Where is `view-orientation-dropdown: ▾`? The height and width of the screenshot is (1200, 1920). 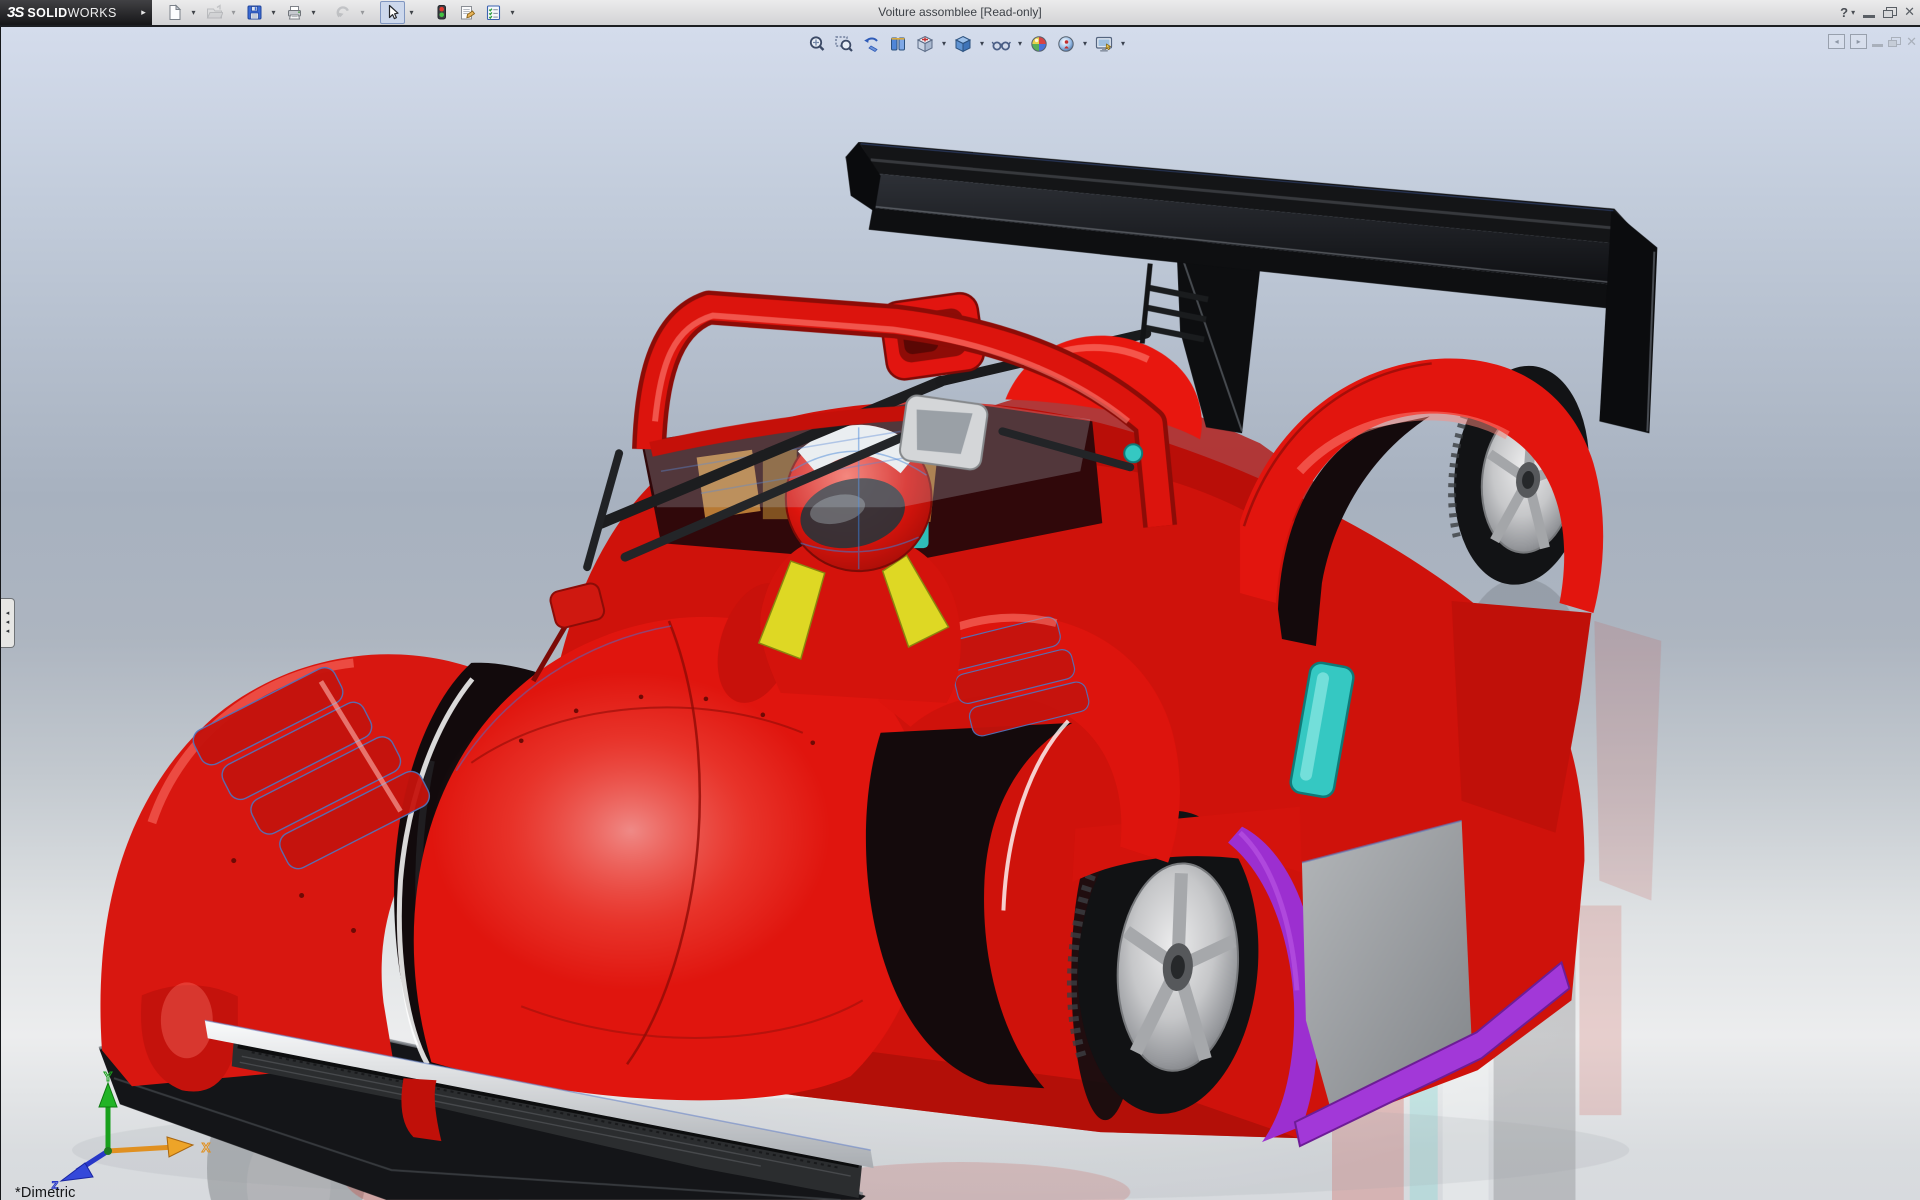
view-orientation-dropdown: ▾ is located at coordinates (944, 43).